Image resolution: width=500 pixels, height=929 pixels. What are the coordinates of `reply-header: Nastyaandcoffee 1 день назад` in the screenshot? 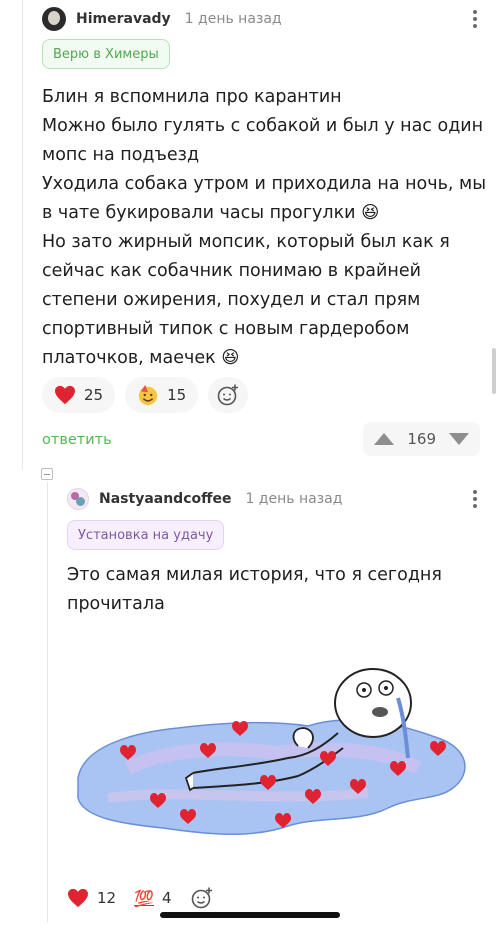 It's located at (273, 499).